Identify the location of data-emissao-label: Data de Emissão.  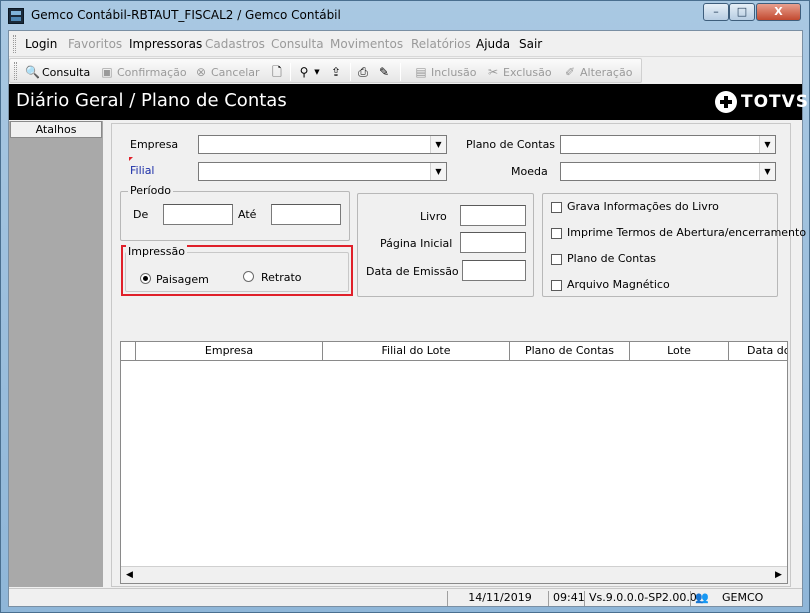
(412, 271).